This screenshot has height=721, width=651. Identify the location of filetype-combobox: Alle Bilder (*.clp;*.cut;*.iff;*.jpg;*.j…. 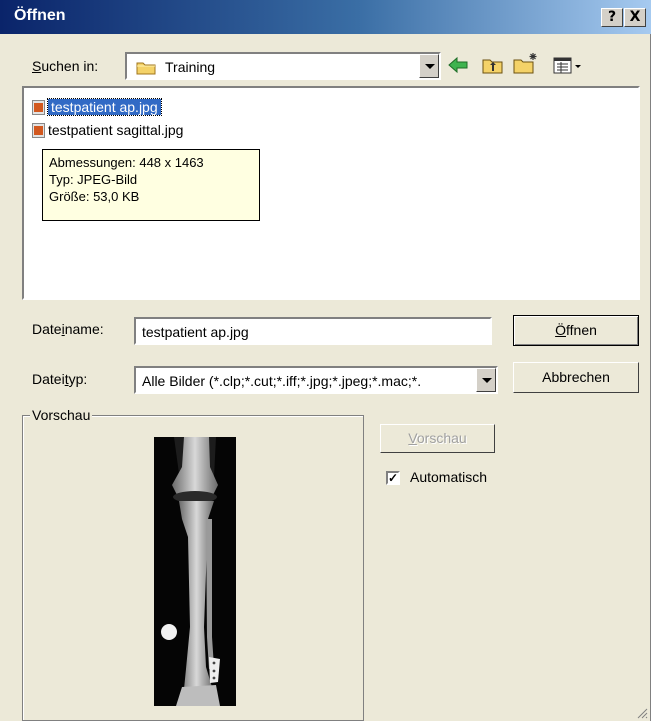
(316, 380).